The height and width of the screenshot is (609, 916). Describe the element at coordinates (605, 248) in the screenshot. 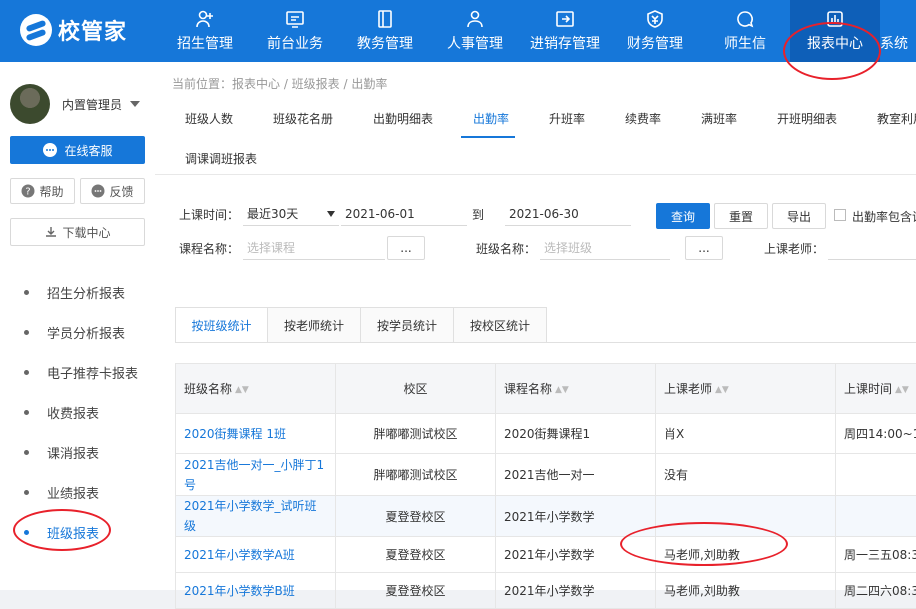

I see `class-input: 选择班级` at that location.